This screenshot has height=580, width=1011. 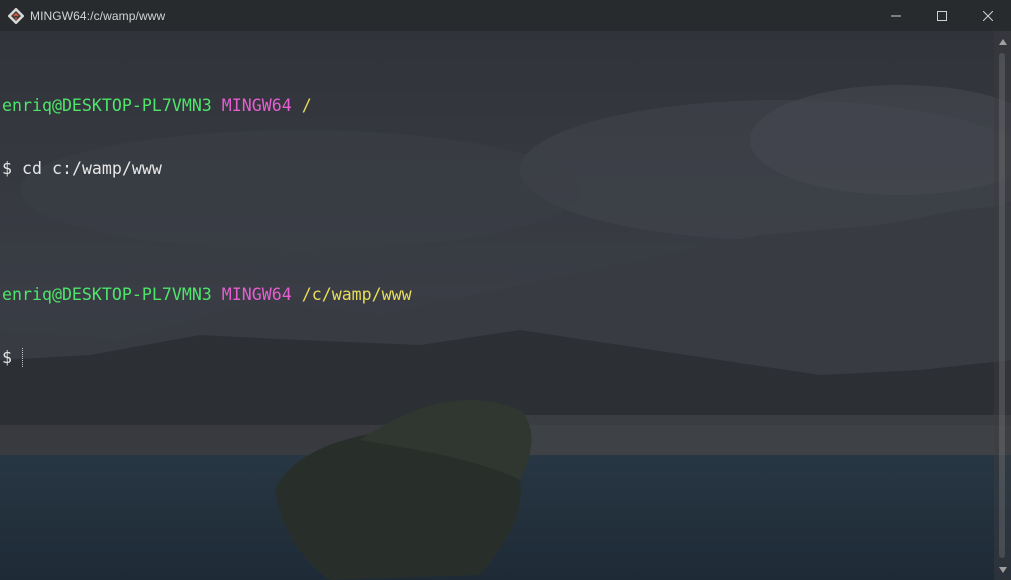 What do you see at coordinates (98, 15) in the screenshot?
I see `window-title: MINGW64:/c/wamp/www` at bounding box center [98, 15].